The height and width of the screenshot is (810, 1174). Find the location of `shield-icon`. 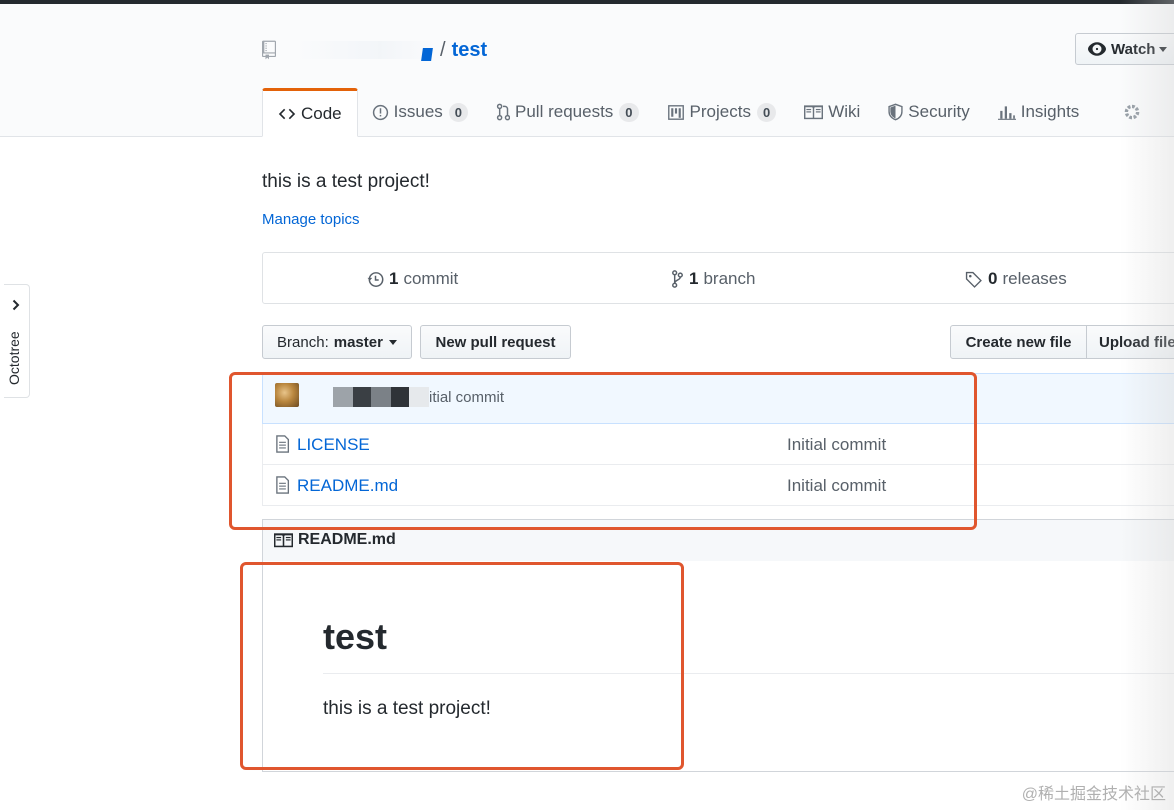

shield-icon is located at coordinates (895, 112).